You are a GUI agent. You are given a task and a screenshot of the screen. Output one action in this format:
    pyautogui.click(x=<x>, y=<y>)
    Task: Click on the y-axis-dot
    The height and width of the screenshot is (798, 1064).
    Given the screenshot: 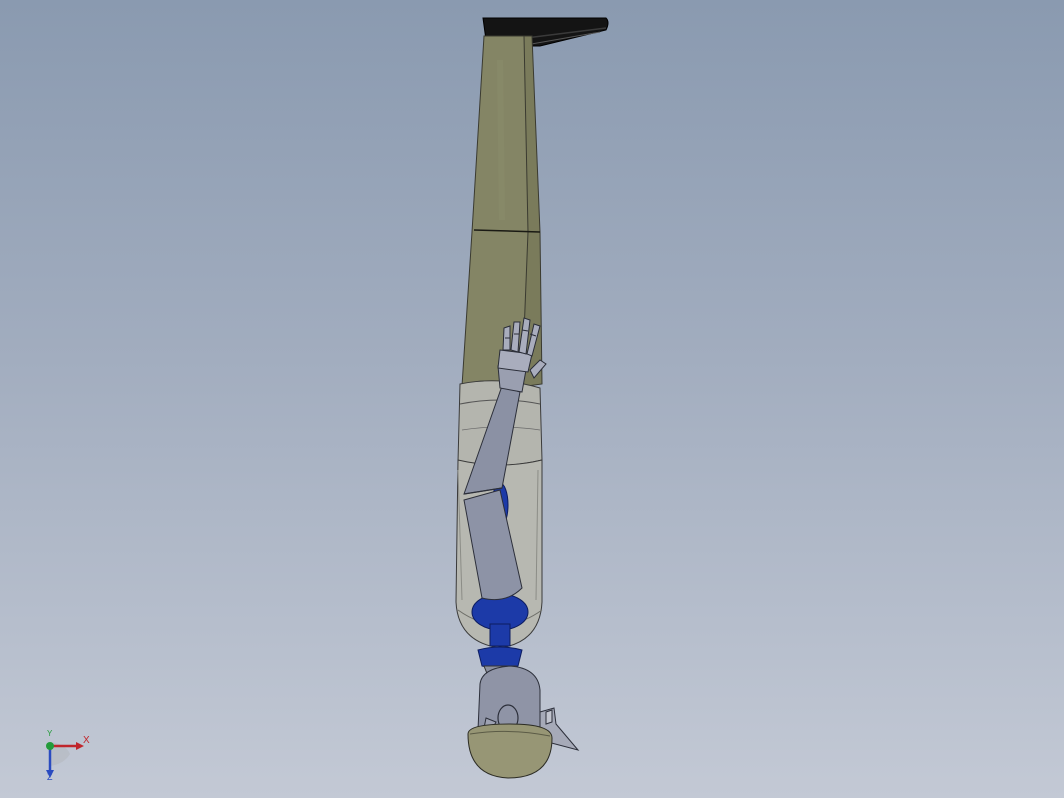 What is the action you would take?
    pyautogui.click(x=50, y=746)
    